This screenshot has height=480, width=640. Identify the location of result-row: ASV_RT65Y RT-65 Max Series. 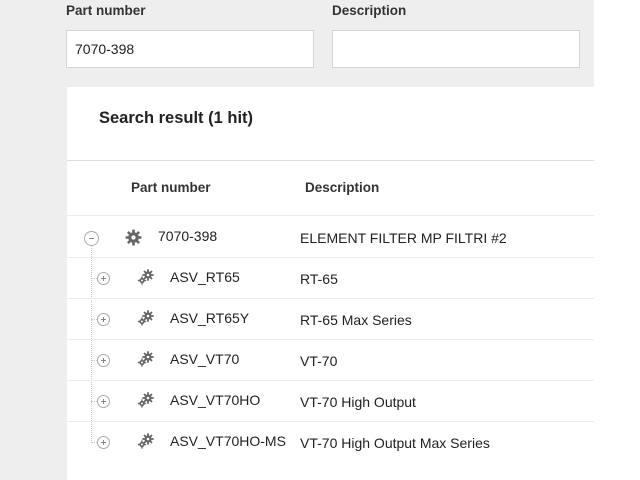
(330, 319).